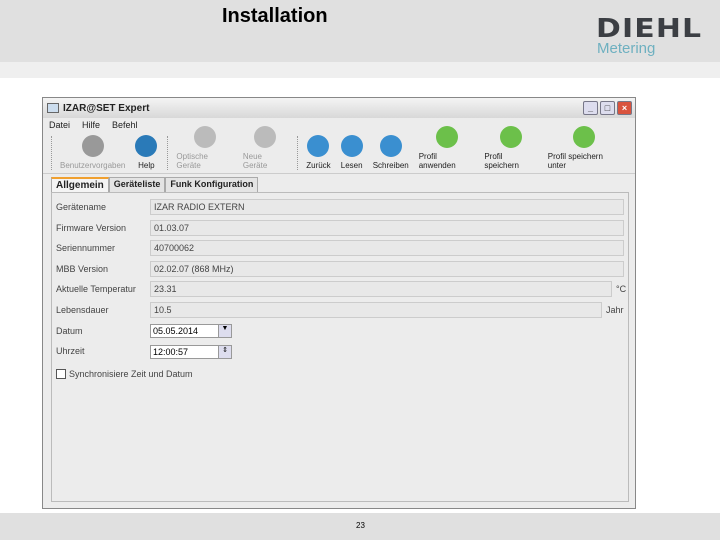 The height and width of the screenshot is (540, 720). What do you see at coordinates (191, 352) in the screenshot?
I see `uhrzeit-field: 12:00:57 ⇕` at bounding box center [191, 352].